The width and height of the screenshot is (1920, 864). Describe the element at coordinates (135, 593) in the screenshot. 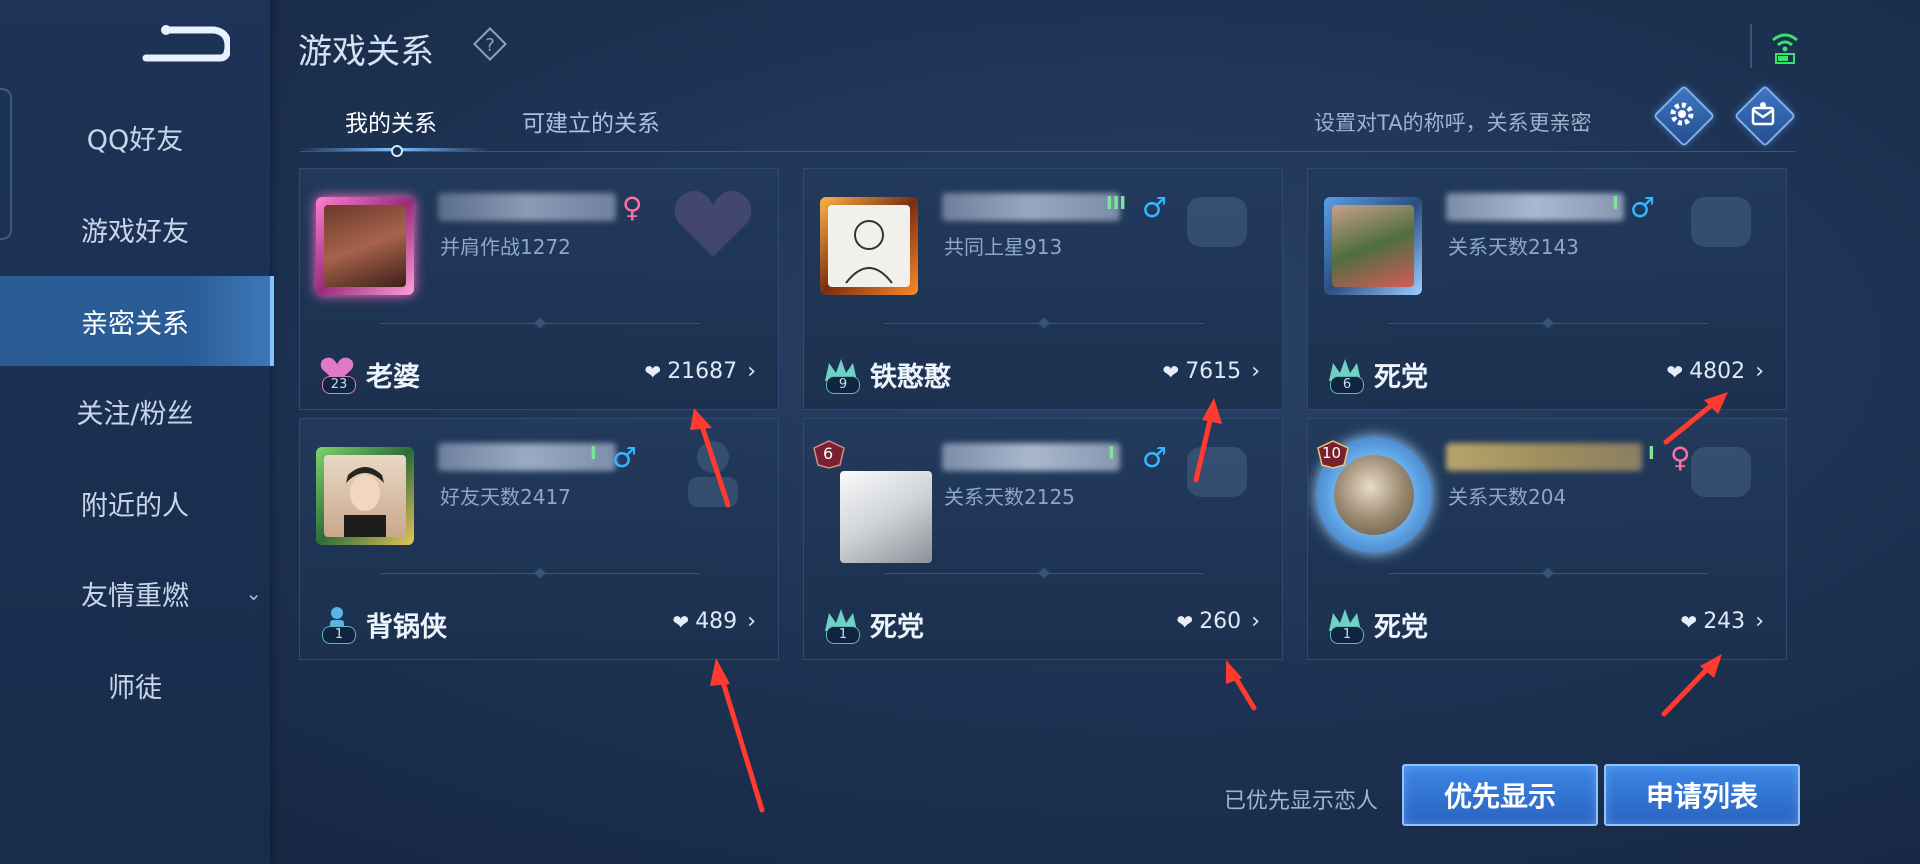

I see `sidebar-item-friendship-rekindle: 友情重燃 ⌄` at that location.